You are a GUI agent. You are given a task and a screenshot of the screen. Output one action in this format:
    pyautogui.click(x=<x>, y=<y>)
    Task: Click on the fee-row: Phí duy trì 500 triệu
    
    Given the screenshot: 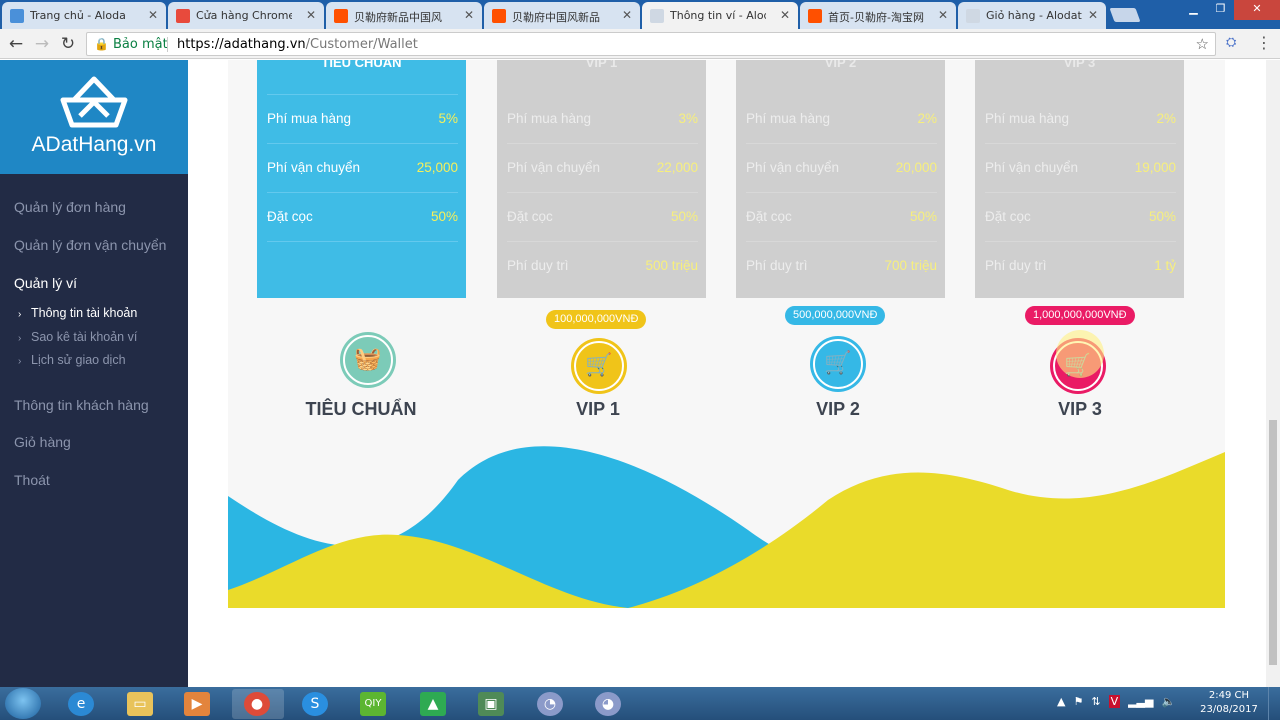 What is the action you would take?
    pyautogui.click(x=602, y=268)
    